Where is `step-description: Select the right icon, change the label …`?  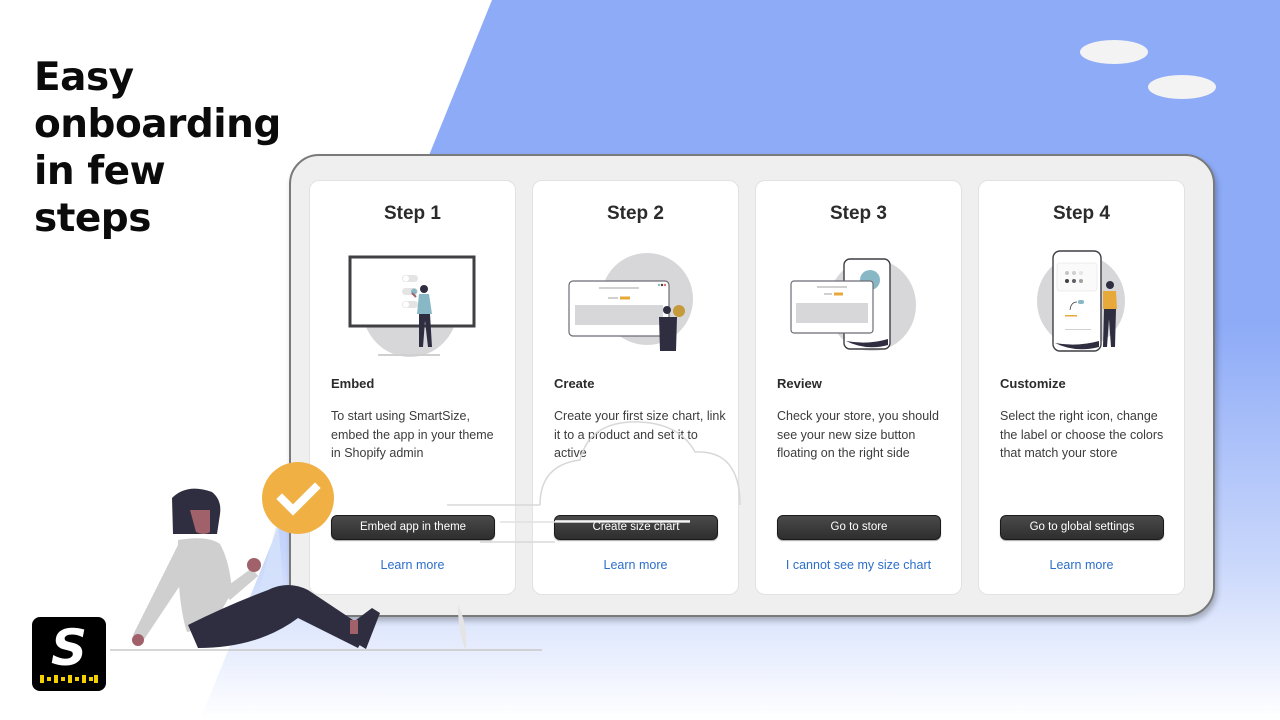
step-description: Select the right icon, change the label … is located at coordinates (1082, 434).